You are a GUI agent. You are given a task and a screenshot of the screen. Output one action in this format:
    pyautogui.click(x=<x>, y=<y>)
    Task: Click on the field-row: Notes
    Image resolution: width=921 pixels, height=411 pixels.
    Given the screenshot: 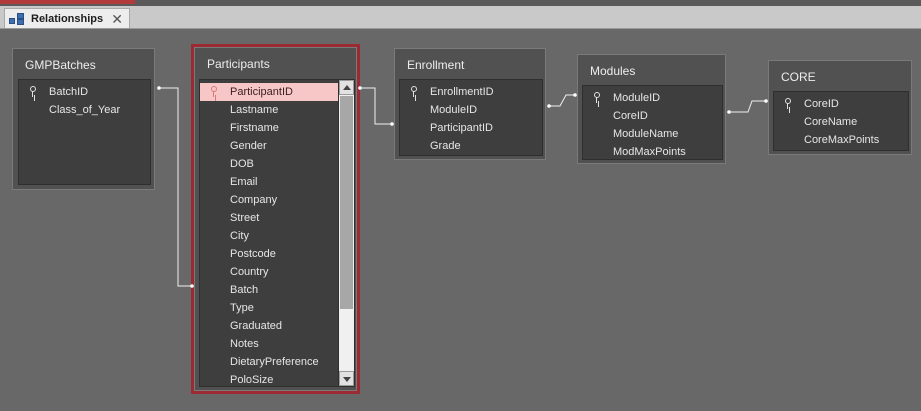 What is the action you would take?
    pyautogui.click(x=269, y=344)
    